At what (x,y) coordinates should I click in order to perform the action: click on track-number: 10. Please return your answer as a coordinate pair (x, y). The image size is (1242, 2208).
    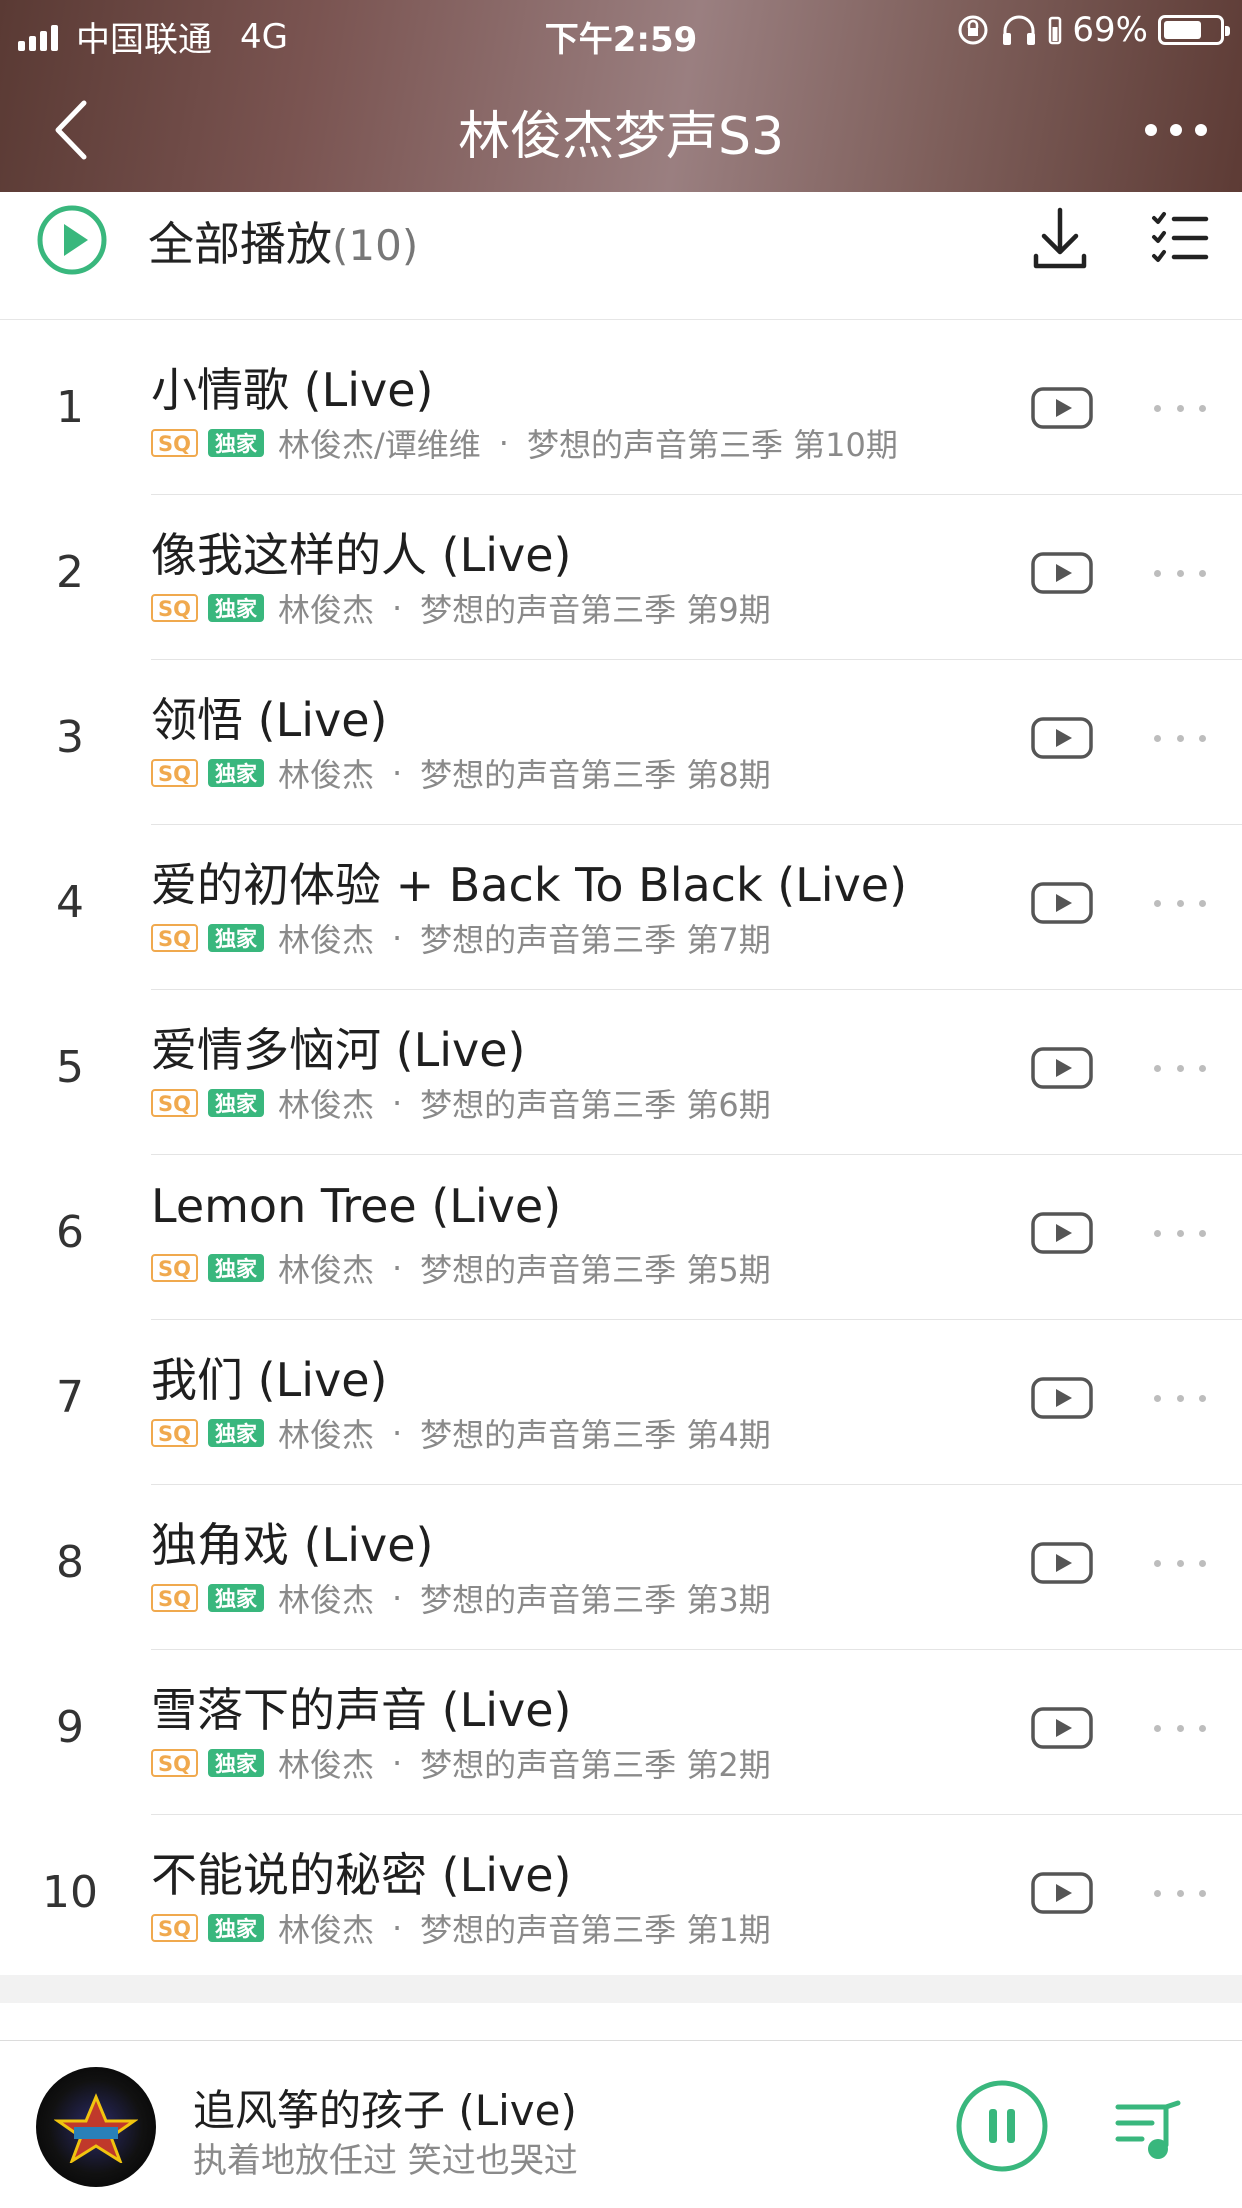
    Looking at the image, I should click on (70, 1892).